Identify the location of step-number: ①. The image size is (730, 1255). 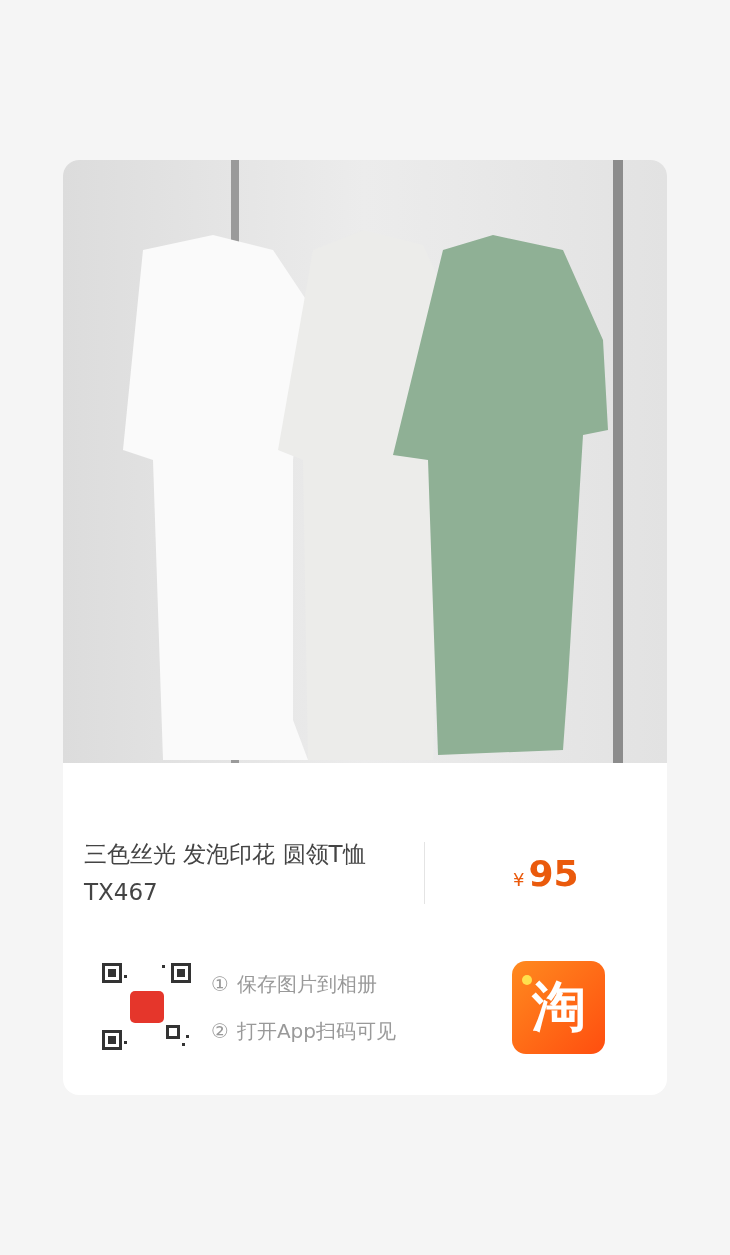
(220, 984).